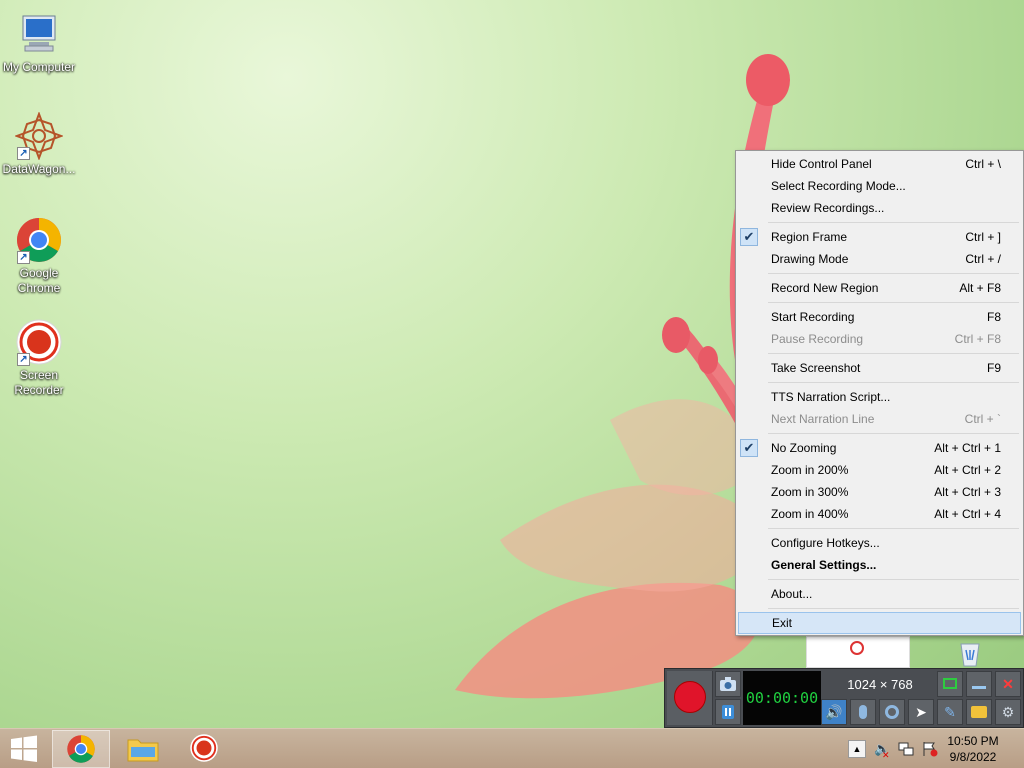 The image size is (1024, 768). What do you see at coordinates (977, 339) in the screenshot?
I see `menu-item-shortcut: Ctrl + F8` at bounding box center [977, 339].